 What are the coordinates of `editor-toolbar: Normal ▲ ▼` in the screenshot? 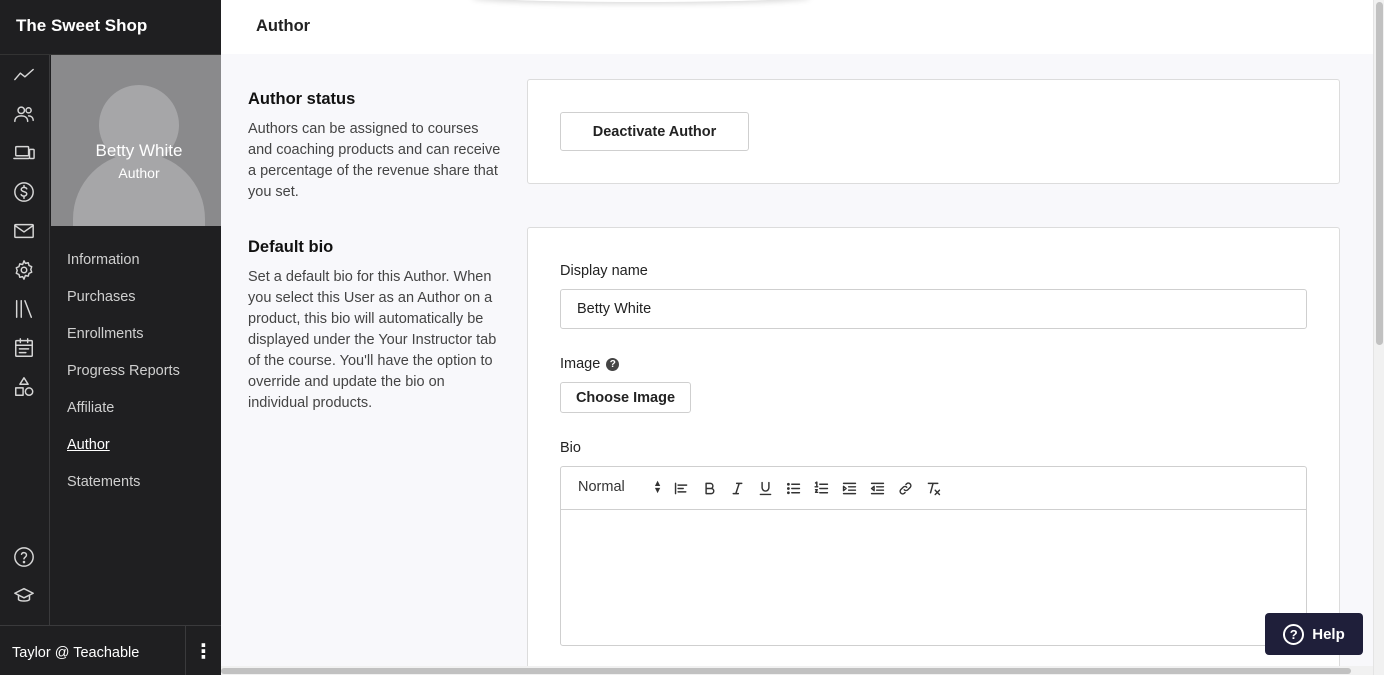 It's located at (933, 488).